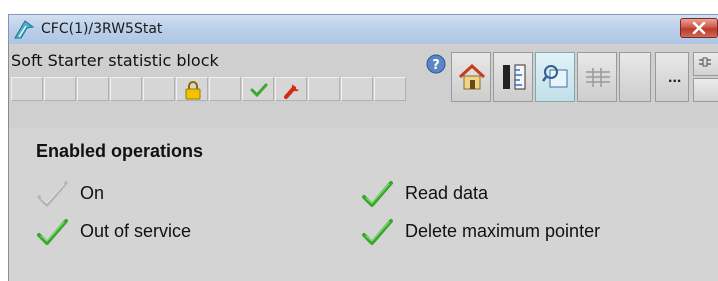  Describe the element at coordinates (699, 28) in the screenshot. I see `close-button` at that location.